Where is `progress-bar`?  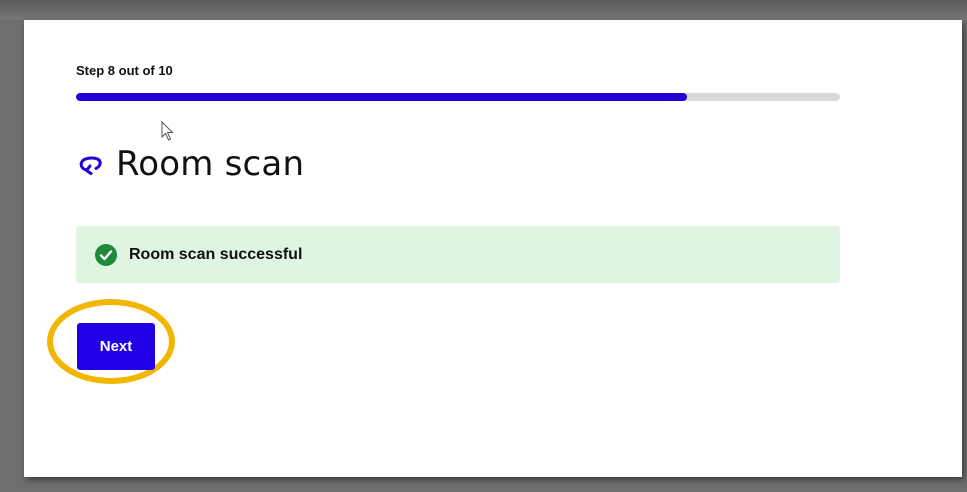 progress-bar is located at coordinates (458, 97).